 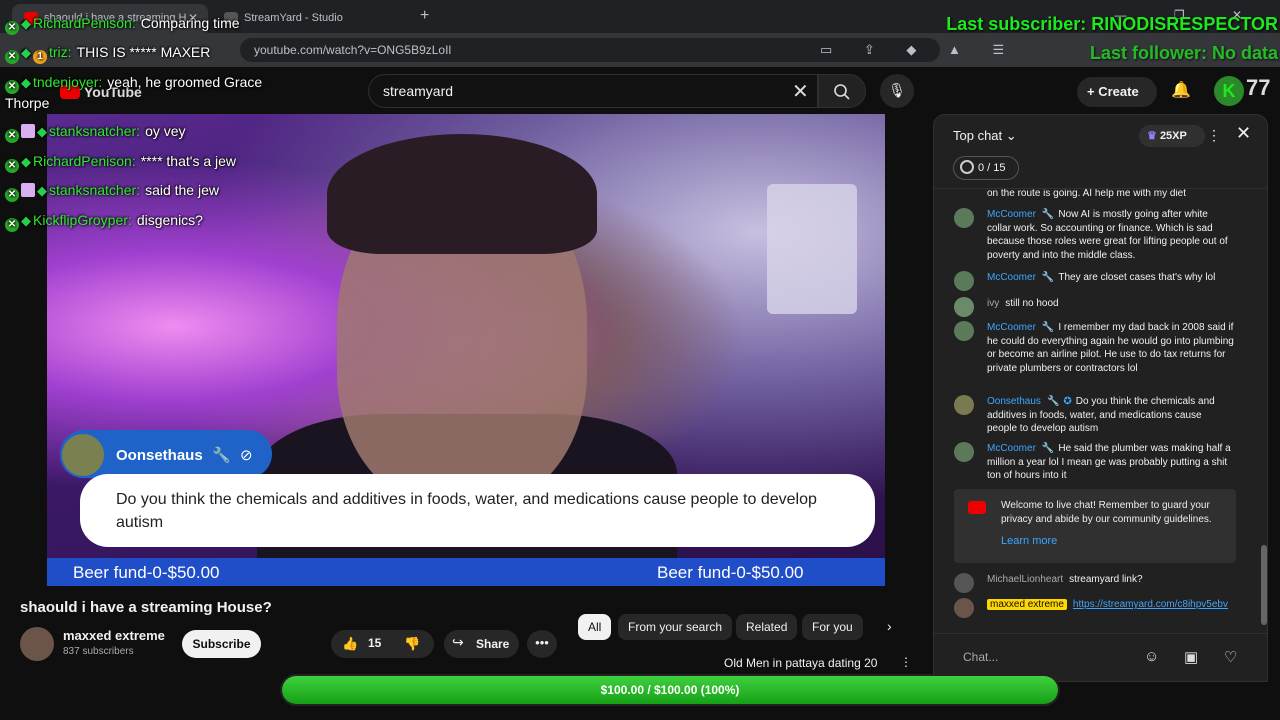 I want to click on search-icon, so click(x=842, y=92).